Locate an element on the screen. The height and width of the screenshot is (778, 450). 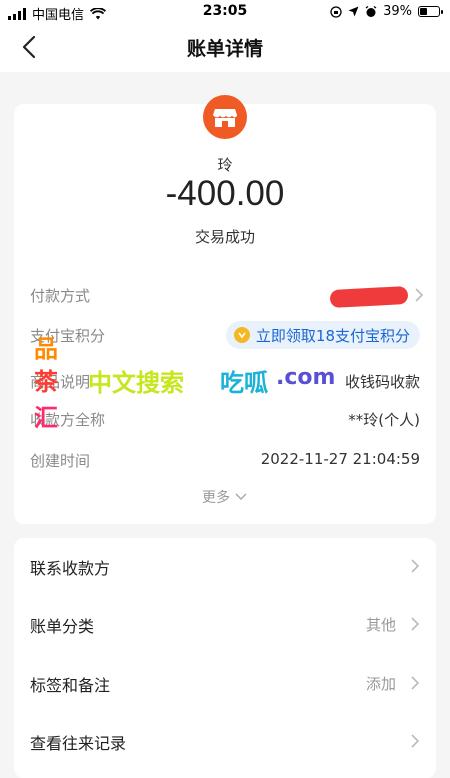
detail-value: 收钱码收款 is located at coordinates (382, 382).